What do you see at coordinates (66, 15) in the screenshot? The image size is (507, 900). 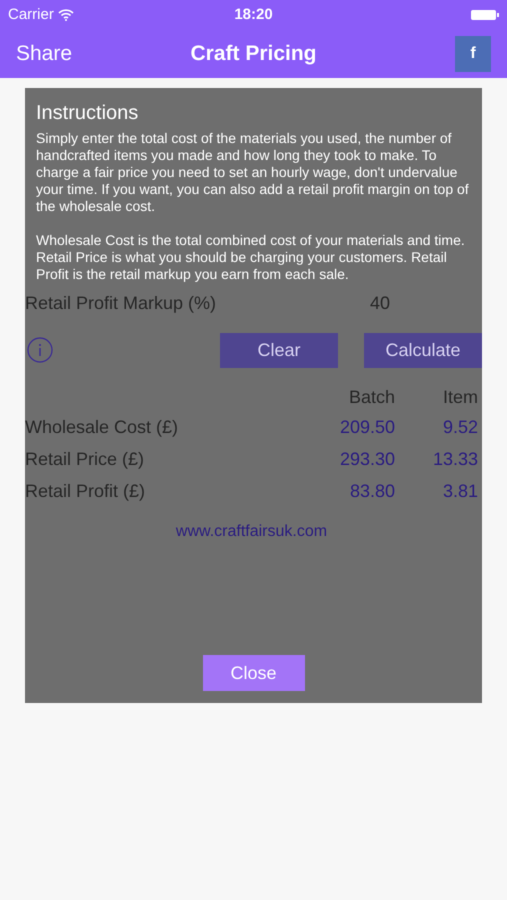 I see `wifi-icon` at bounding box center [66, 15].